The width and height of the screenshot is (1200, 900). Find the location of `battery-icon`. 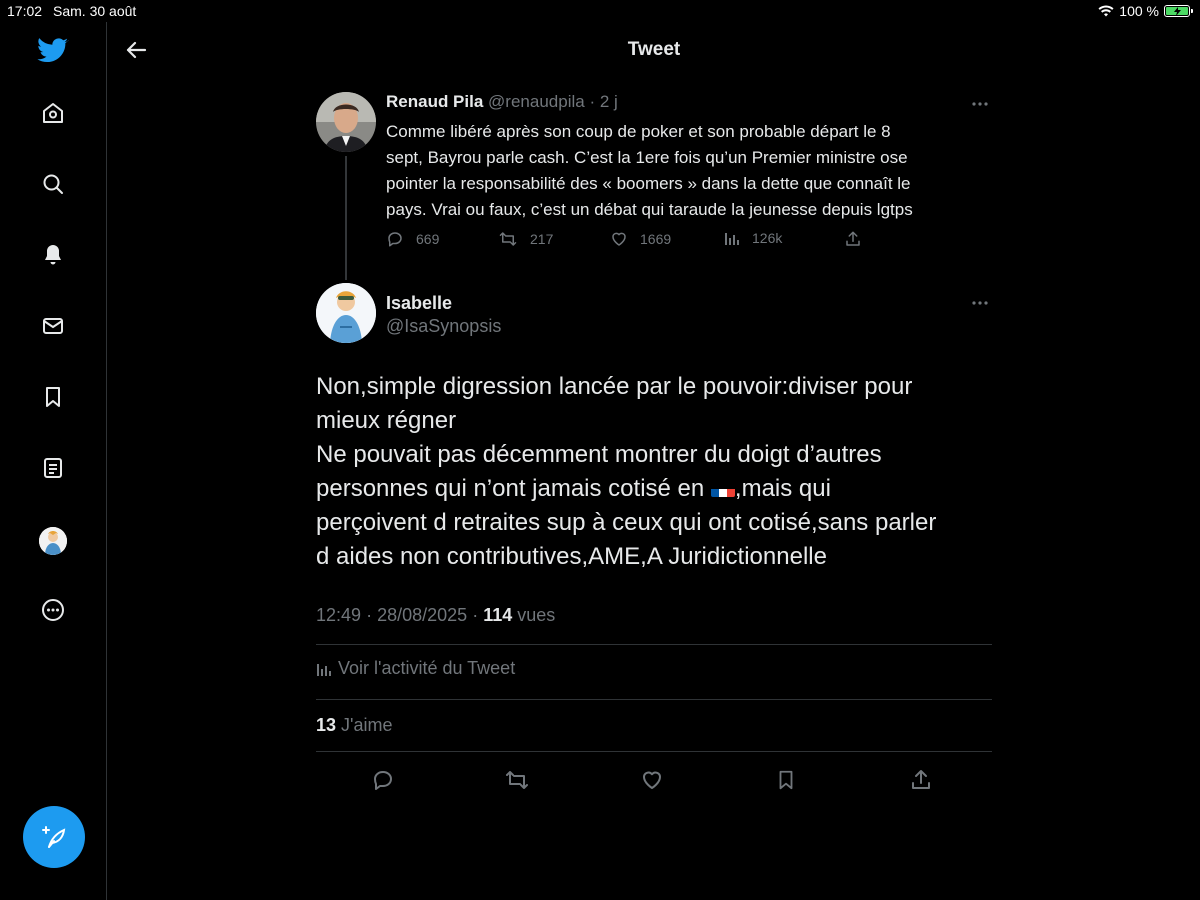

battery-icon is located at coordinates (1178, 11).